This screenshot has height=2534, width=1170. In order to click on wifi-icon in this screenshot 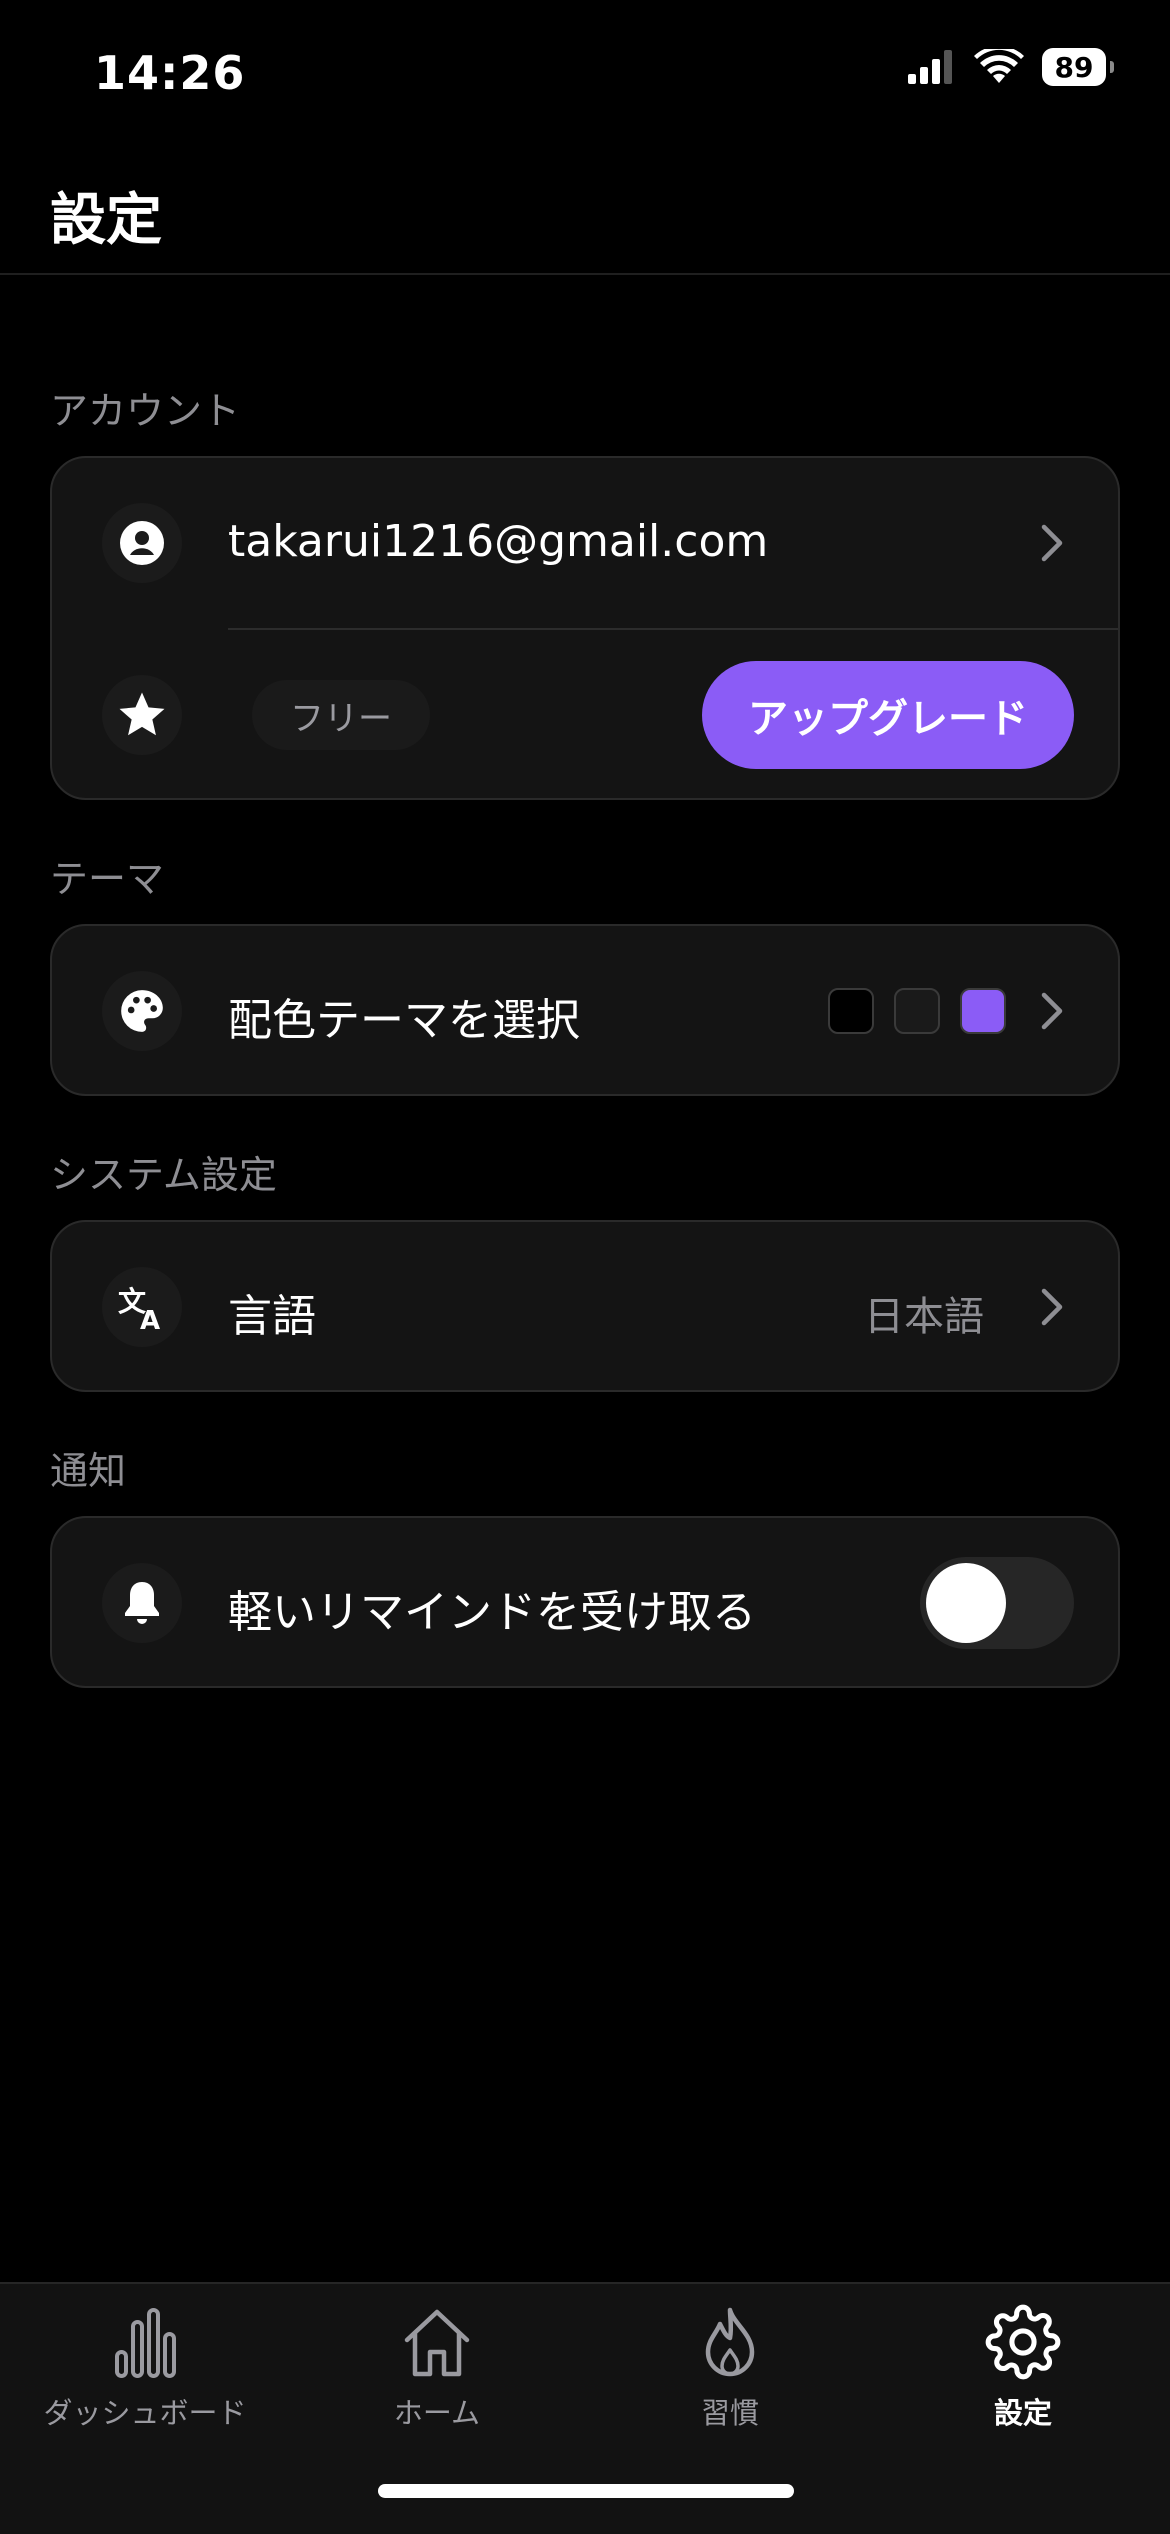, I will do `click(999, 66)`.